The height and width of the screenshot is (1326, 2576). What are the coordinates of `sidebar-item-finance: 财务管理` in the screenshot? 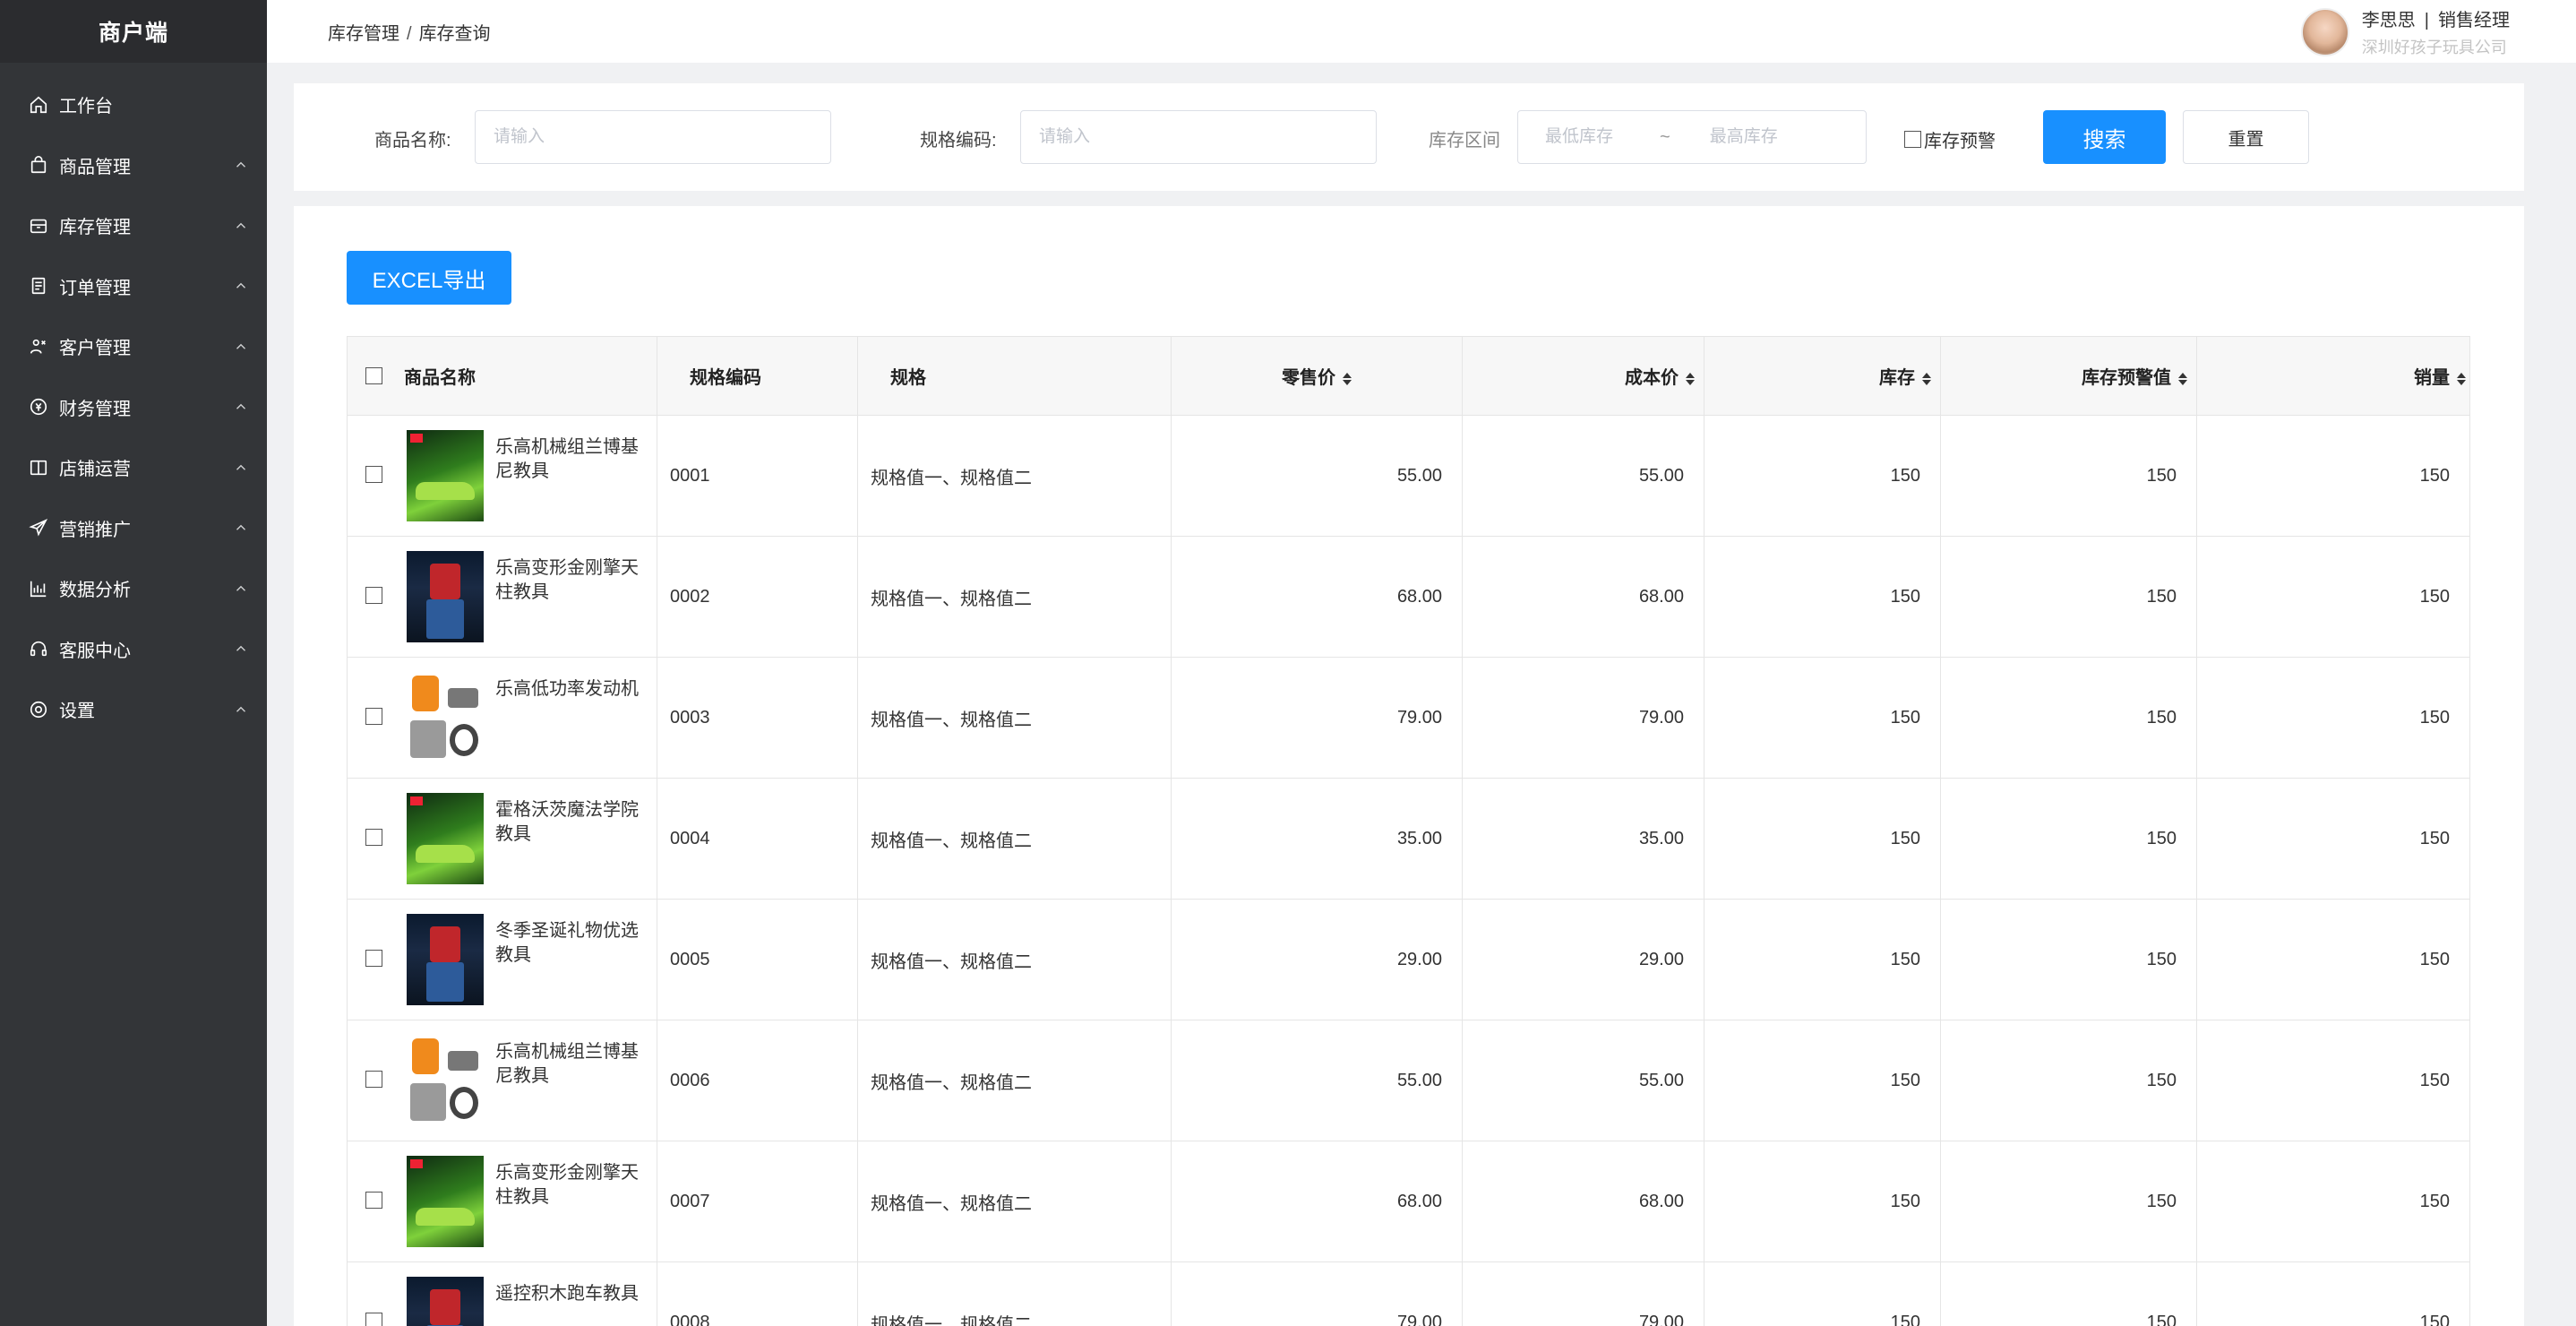 It's located at (133, 407).